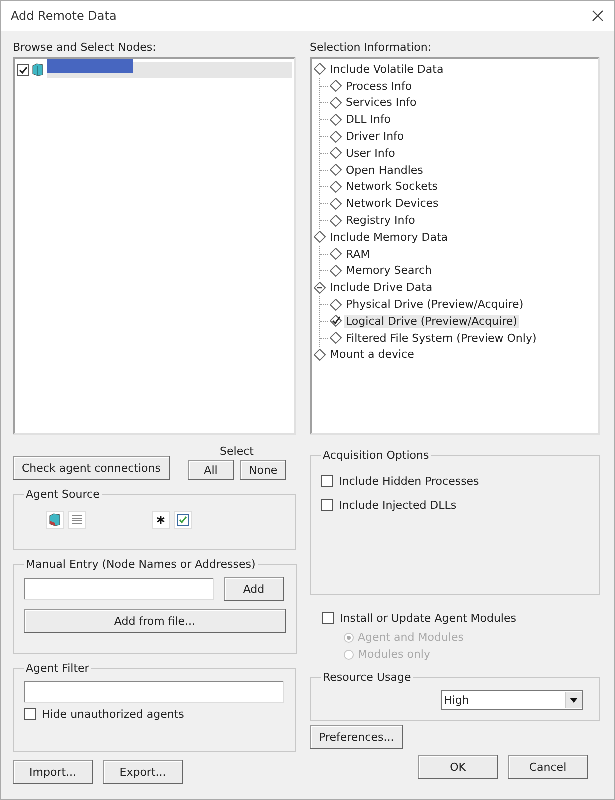 The height and width of the screenshot is (800, 615). Describe the element at coordinates (263, 470) in the screenshot. I see `select-button: None` at that location.